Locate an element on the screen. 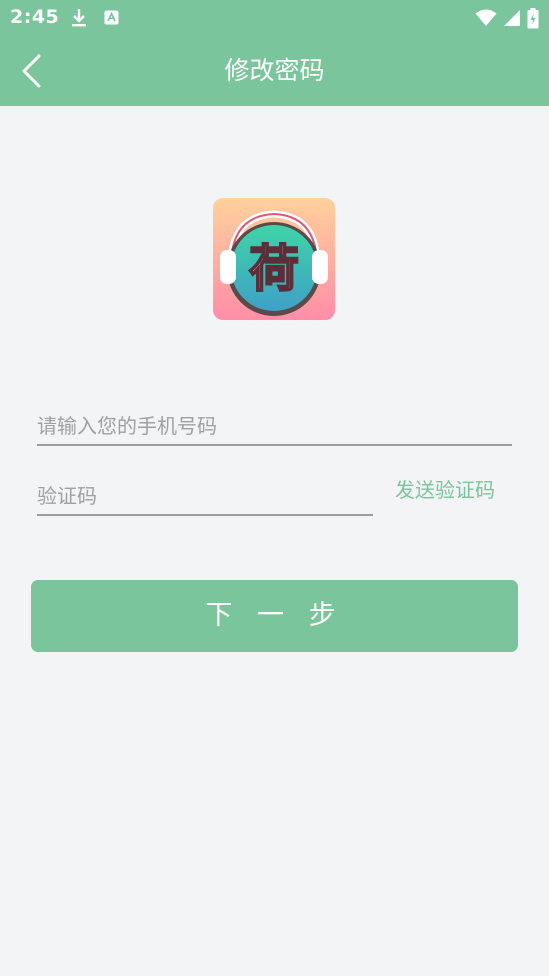 Image resolution: width=549 pixels, height=976 pixels. signal-icon is located at coordinates (512, 18).